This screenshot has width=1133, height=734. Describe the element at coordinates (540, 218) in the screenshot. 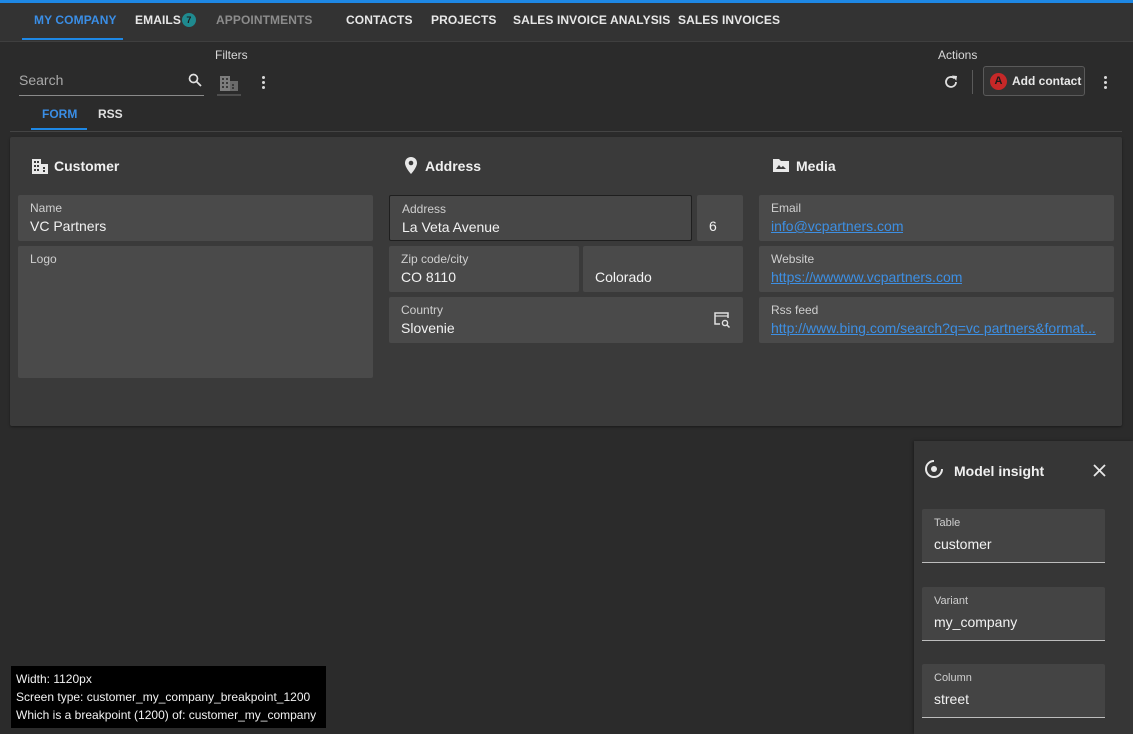

I see `address-field: Address La Veta Avenue` at that location.